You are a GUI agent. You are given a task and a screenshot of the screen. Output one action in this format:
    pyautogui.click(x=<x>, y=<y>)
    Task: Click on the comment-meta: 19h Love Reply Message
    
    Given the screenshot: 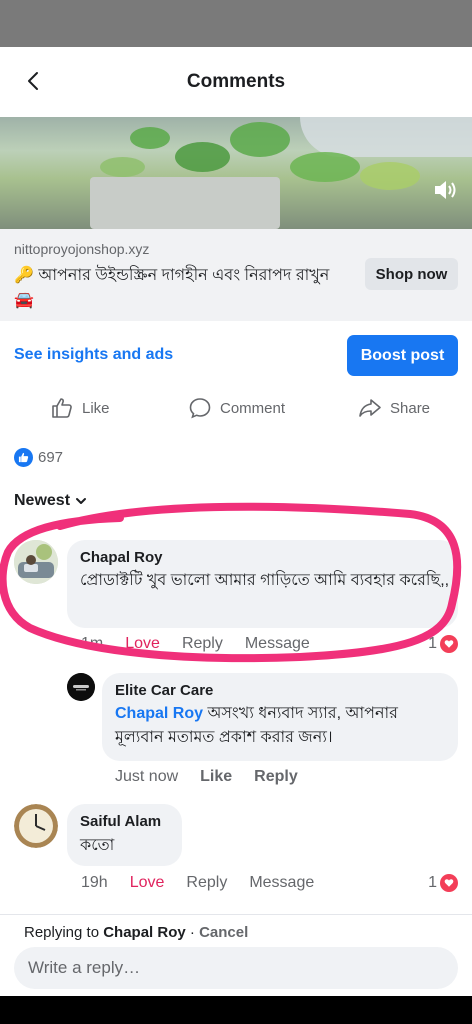 What is the action you would take?
    pyautogui.click(x=208, y=883)
    